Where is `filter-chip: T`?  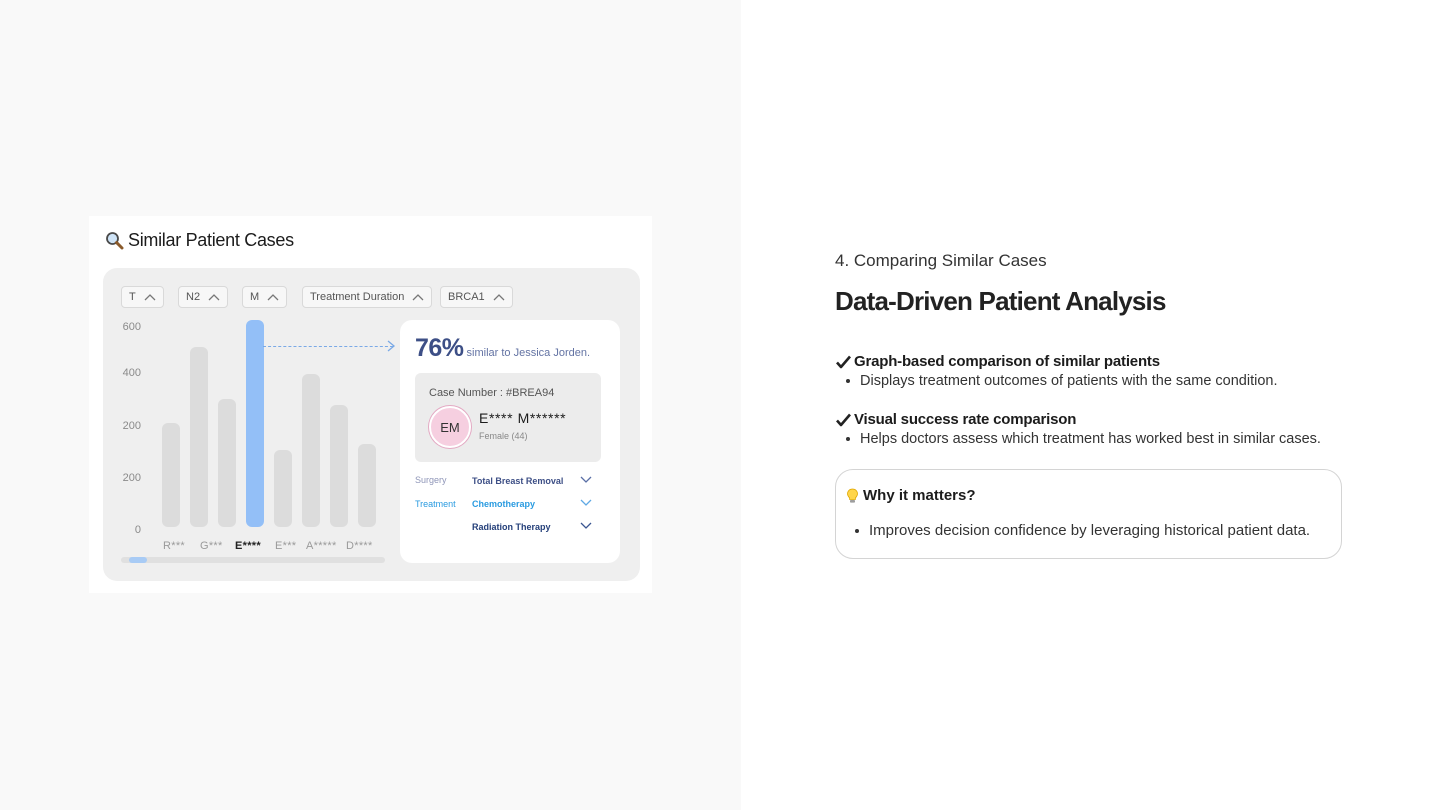 filter-chip: T is located at coordinates (142, 297).